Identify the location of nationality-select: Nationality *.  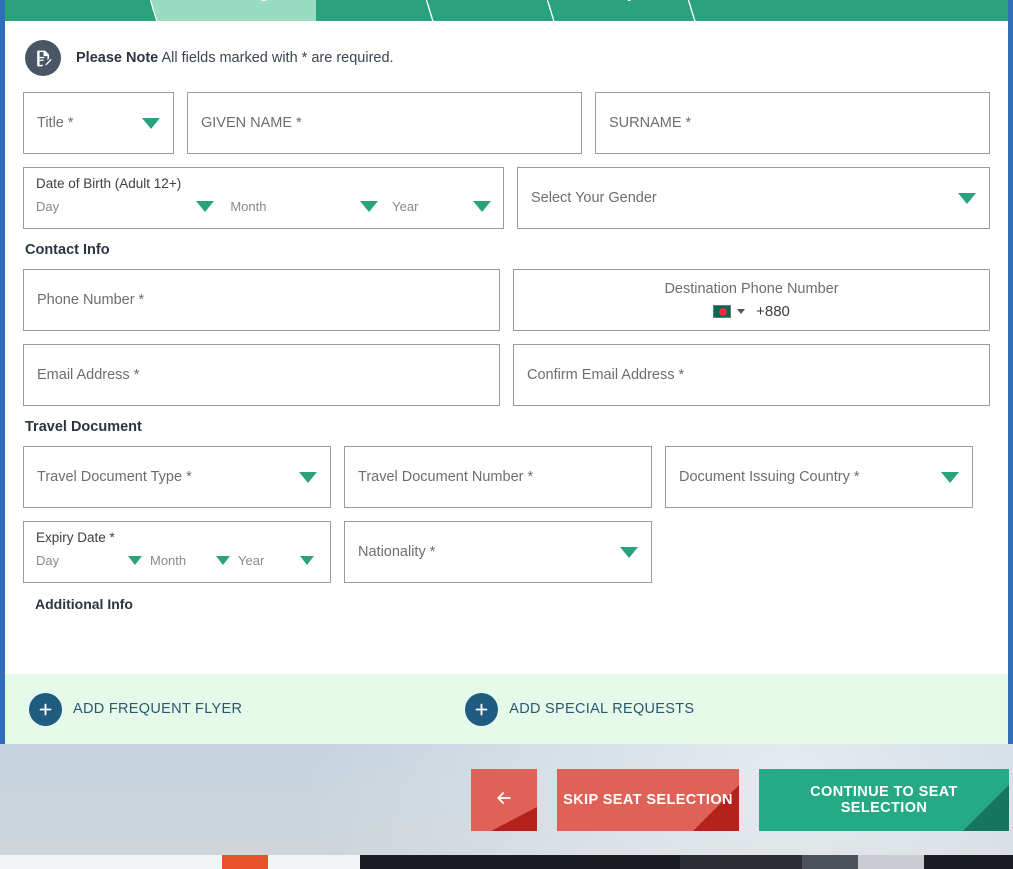
(498, 552).